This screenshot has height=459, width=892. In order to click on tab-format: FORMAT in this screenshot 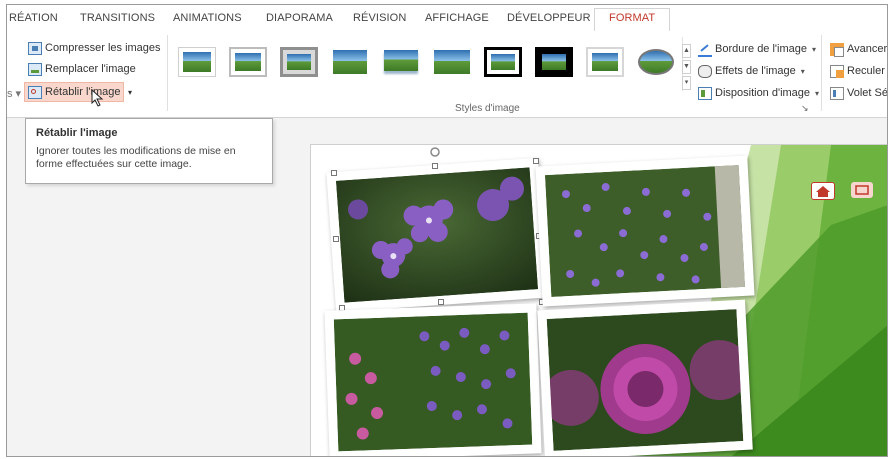, I will do `click(632, 20)`.